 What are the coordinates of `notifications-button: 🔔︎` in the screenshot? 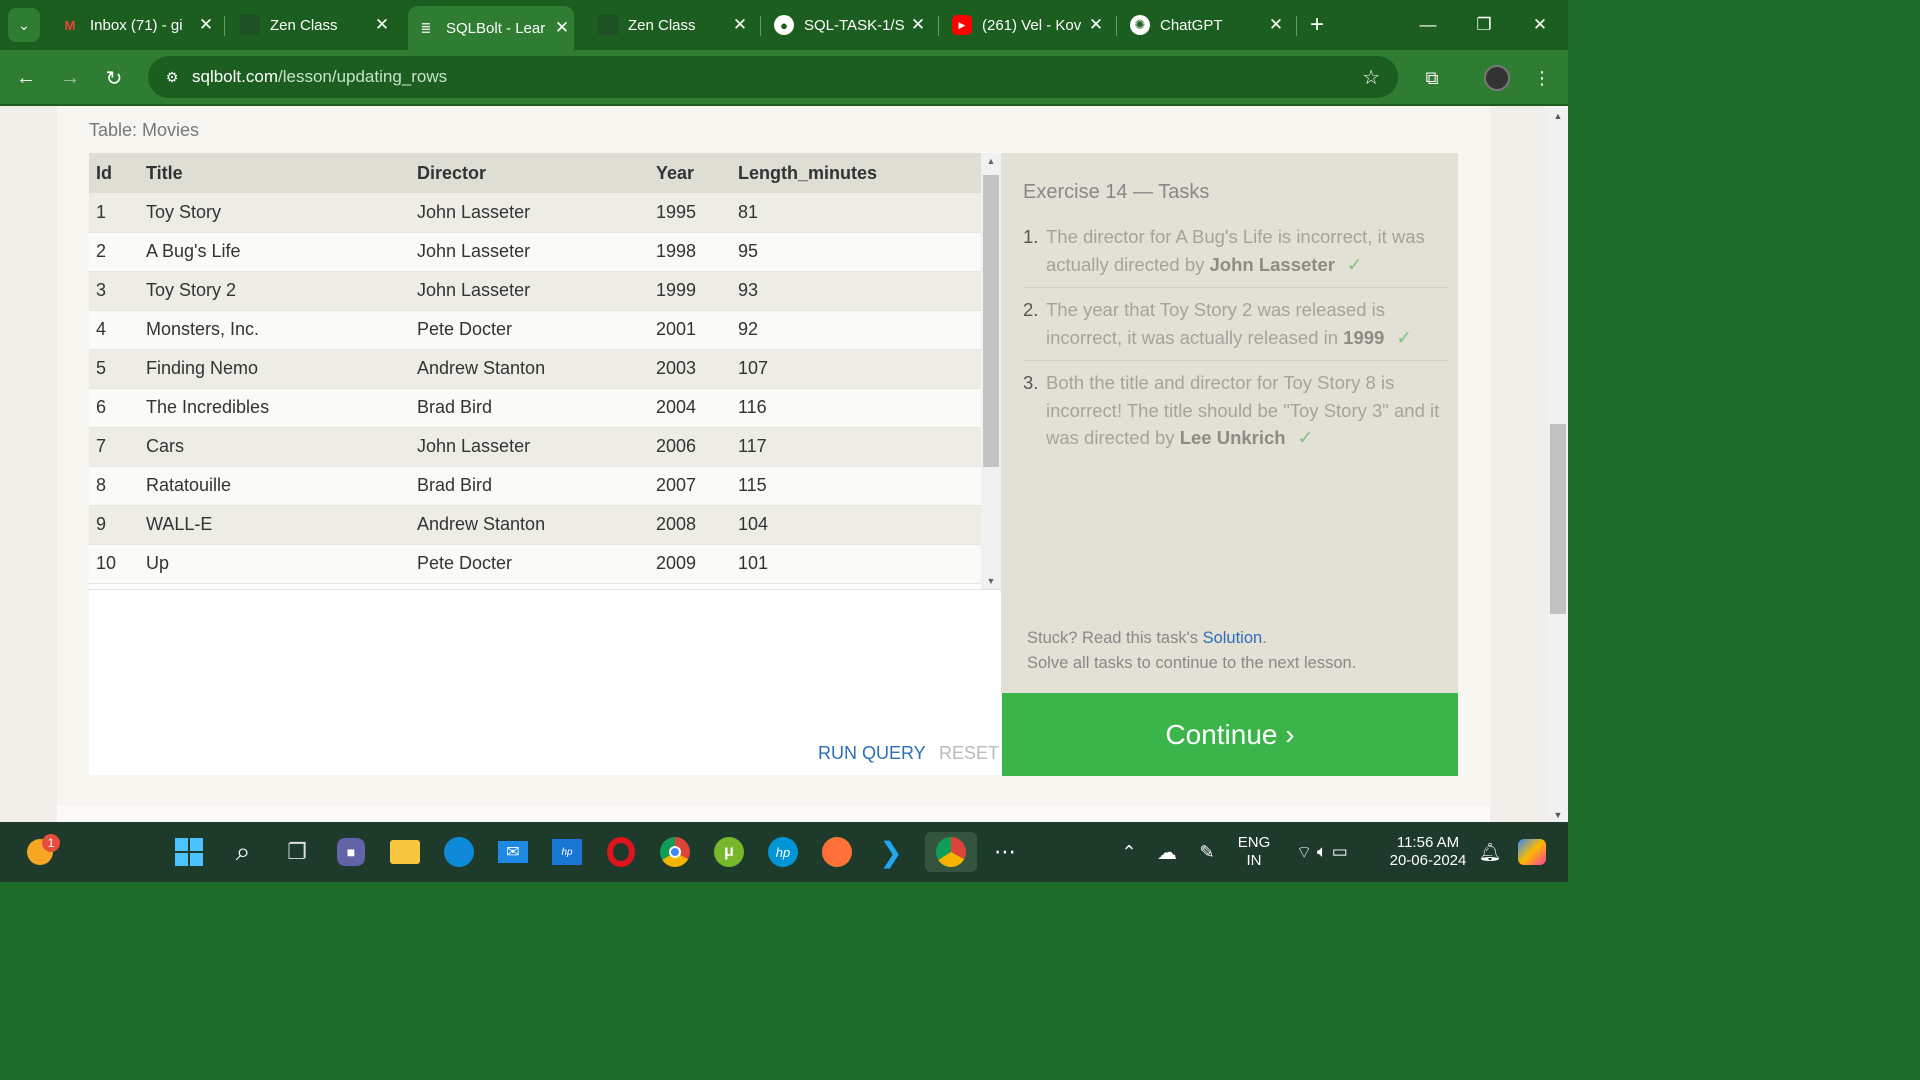 It's located at (1490, 852).